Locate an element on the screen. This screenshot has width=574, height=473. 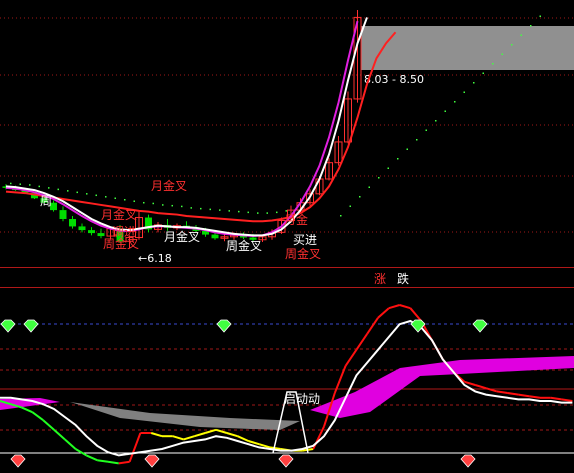
low-price-label: ←6.18 is located at coordinates (155, 258).